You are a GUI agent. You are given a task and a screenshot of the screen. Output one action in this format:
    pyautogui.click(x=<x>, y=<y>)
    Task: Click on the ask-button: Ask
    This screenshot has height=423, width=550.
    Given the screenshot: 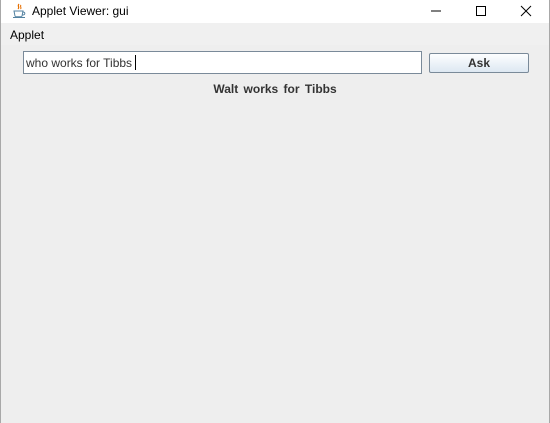 What is the action you would take?
    pyautogui.click(x=479, y=63)
    